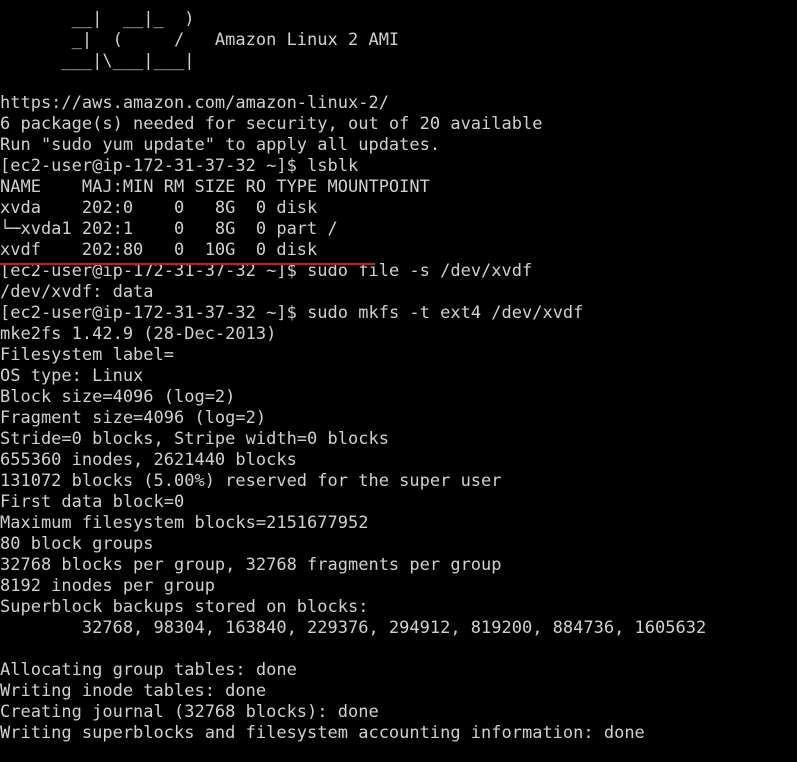 This screenshot has height=762, width=797. What do you see at coordinates (148, 670) in the screenshot?
I see `output-line: Allocating group tables: done` at bounding box center [148, 670].